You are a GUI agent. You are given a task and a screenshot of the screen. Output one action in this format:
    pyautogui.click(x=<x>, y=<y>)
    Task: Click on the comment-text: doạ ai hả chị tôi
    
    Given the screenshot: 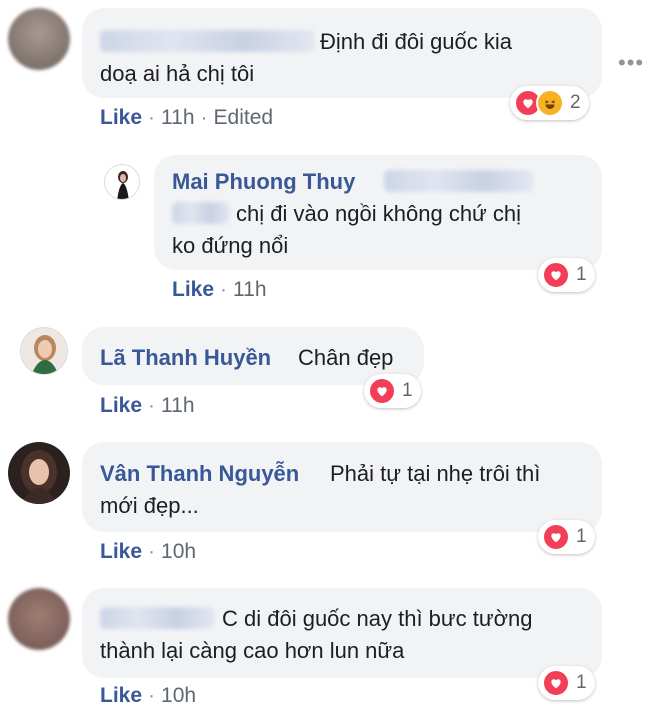 What is the action you would take?
    pyautogui.click(x=177, y=73)
    